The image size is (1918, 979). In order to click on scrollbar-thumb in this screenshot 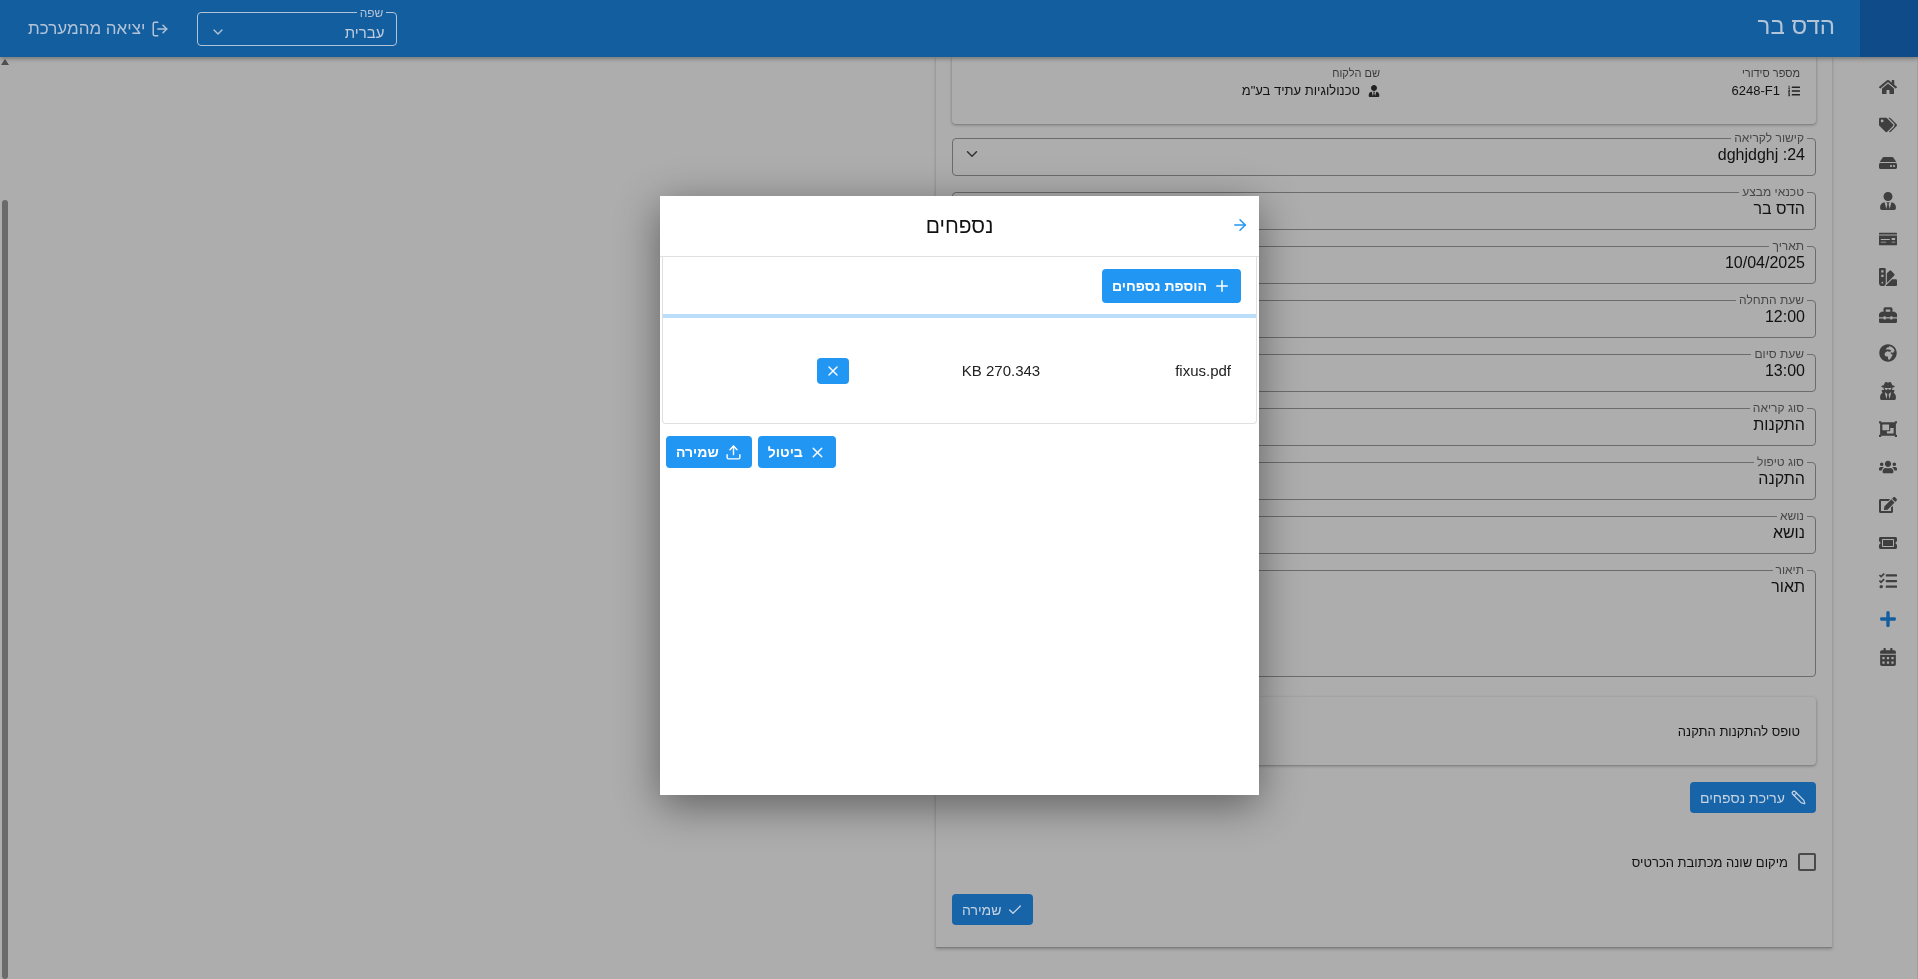, I will do `click(5, 589)`.